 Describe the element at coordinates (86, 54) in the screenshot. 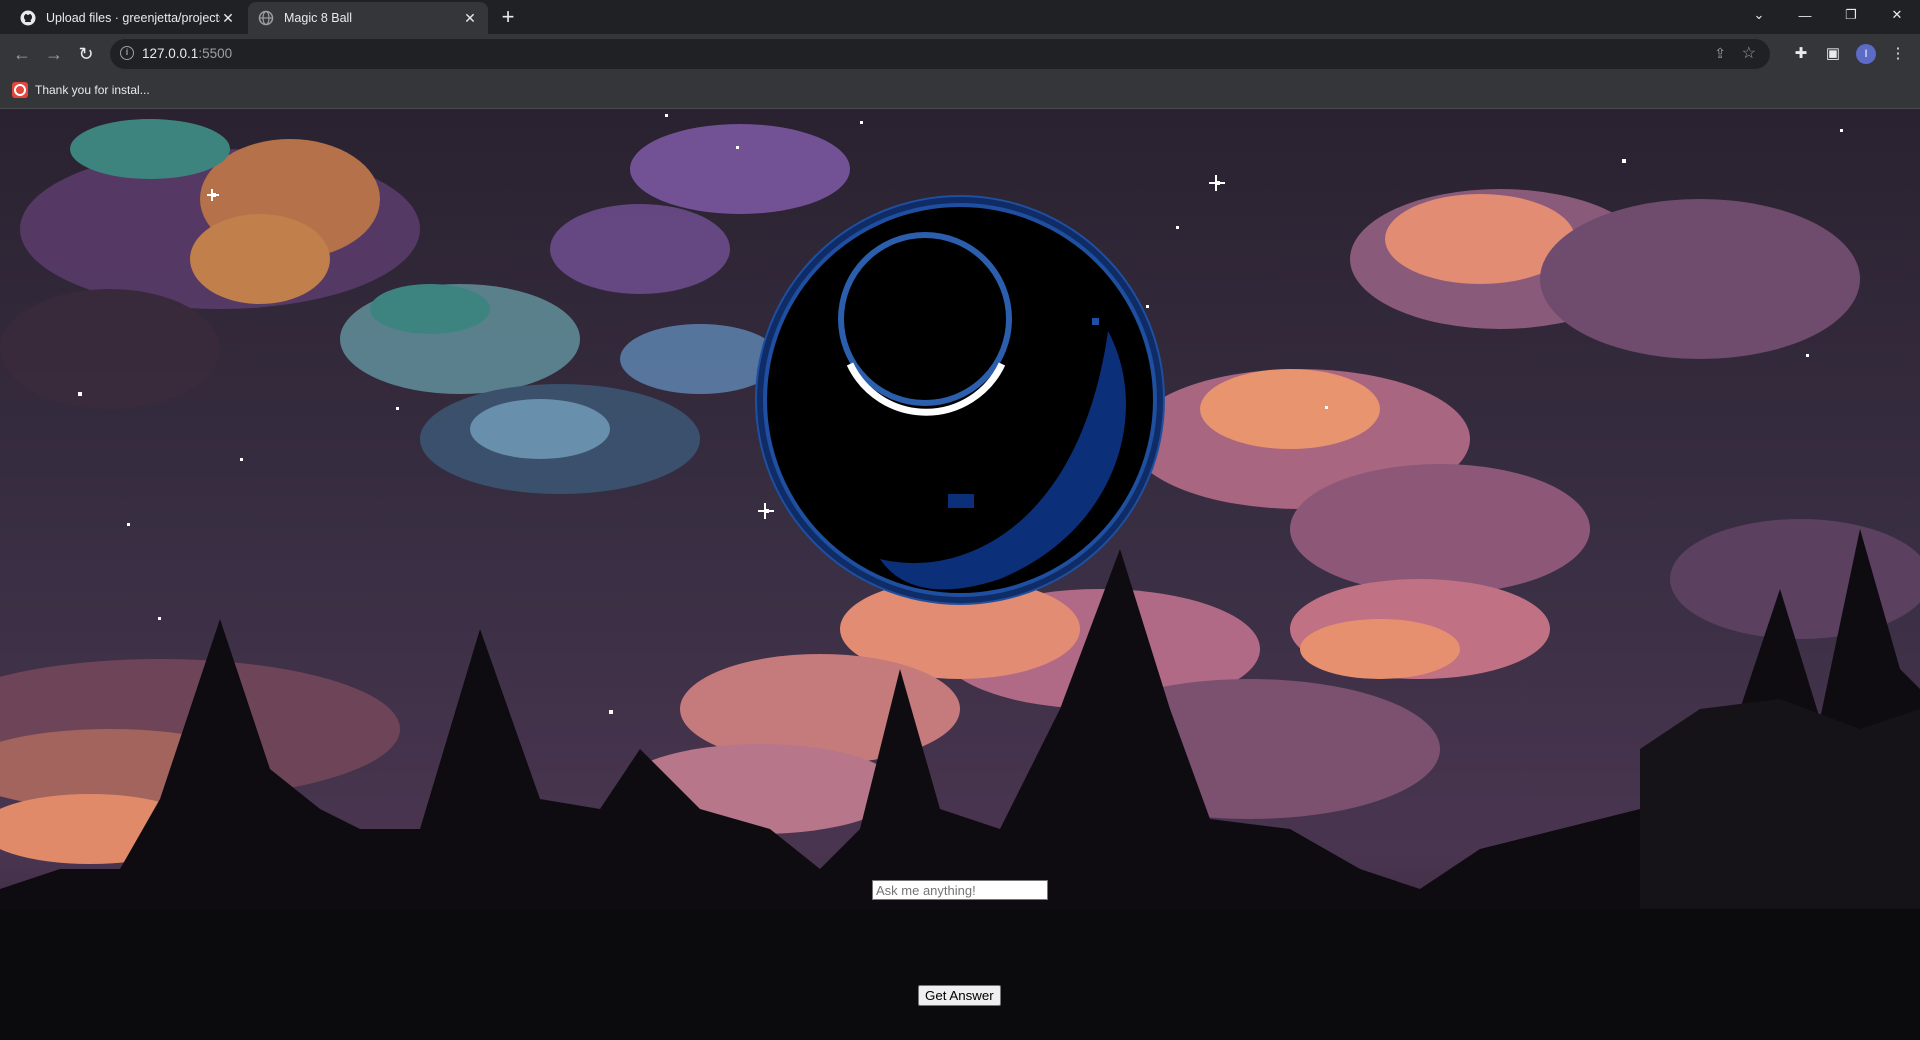

I see `reload-icon: ↻` at that location.